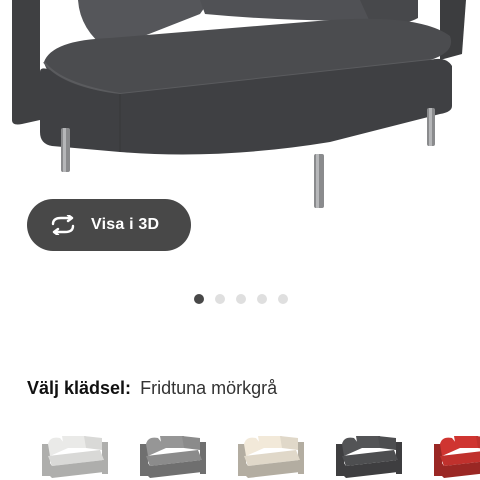 The image size is (480, 480). I want to click on swatch-dark-grey, so click(369, 455).